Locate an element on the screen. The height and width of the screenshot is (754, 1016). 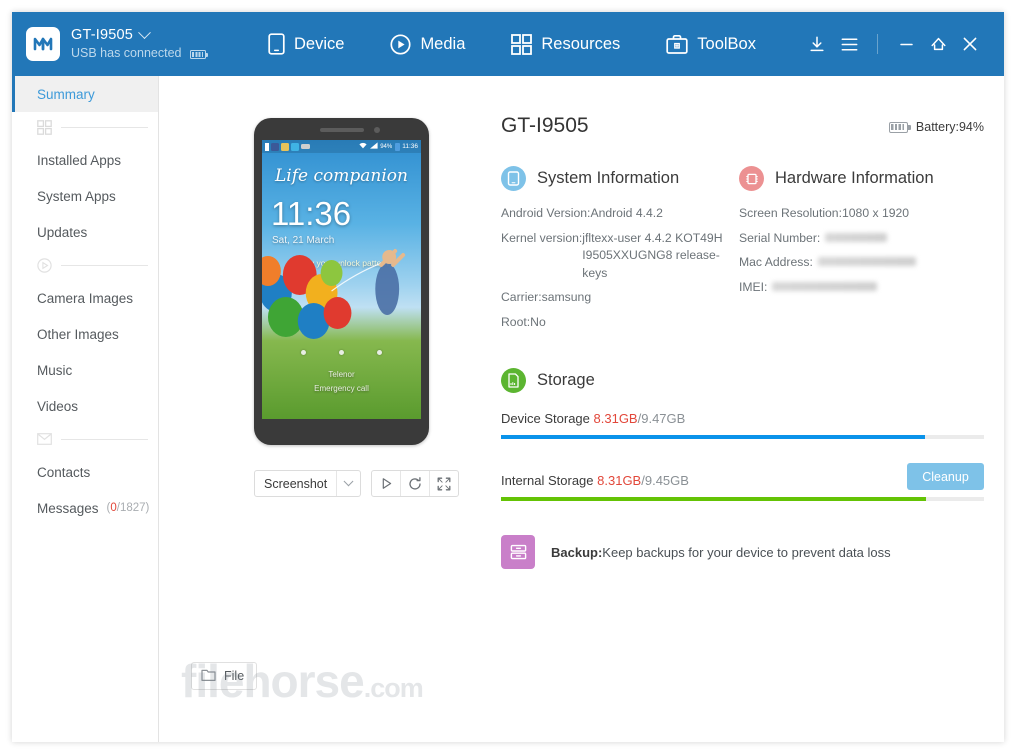
lock-tagline: Life companion is located at coordinates (341, 176).